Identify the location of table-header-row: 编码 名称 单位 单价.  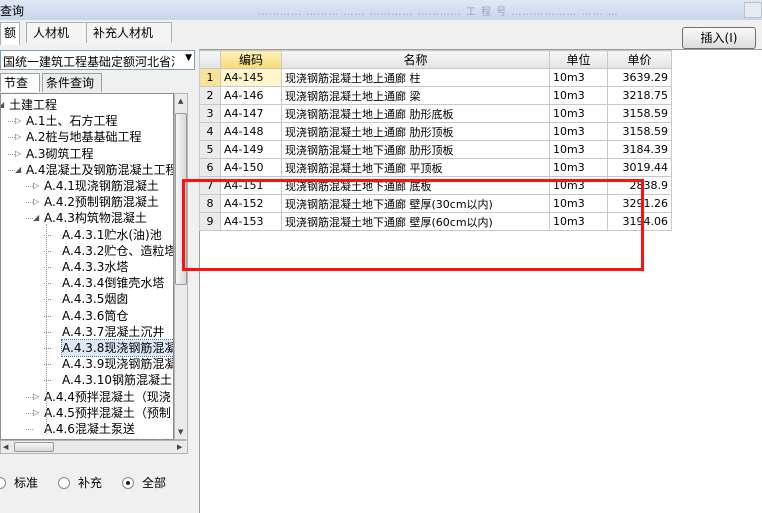
(435, 59).